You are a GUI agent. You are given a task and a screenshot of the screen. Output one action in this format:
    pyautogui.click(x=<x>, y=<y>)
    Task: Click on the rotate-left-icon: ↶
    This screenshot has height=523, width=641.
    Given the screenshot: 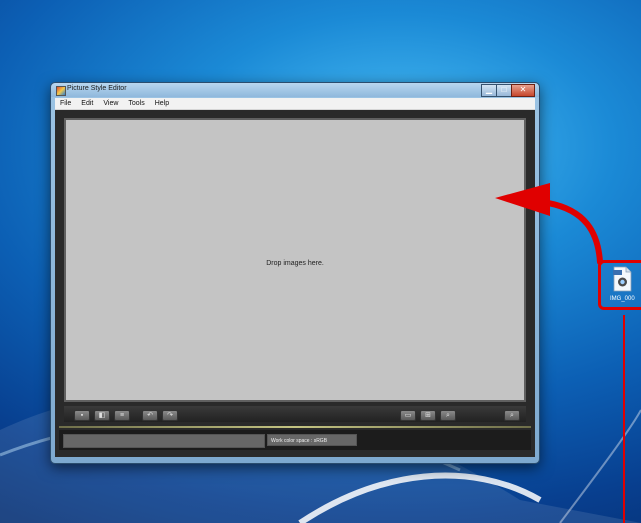 What is the action you would take?
    pyautogui.click(x=150, y=415)
    